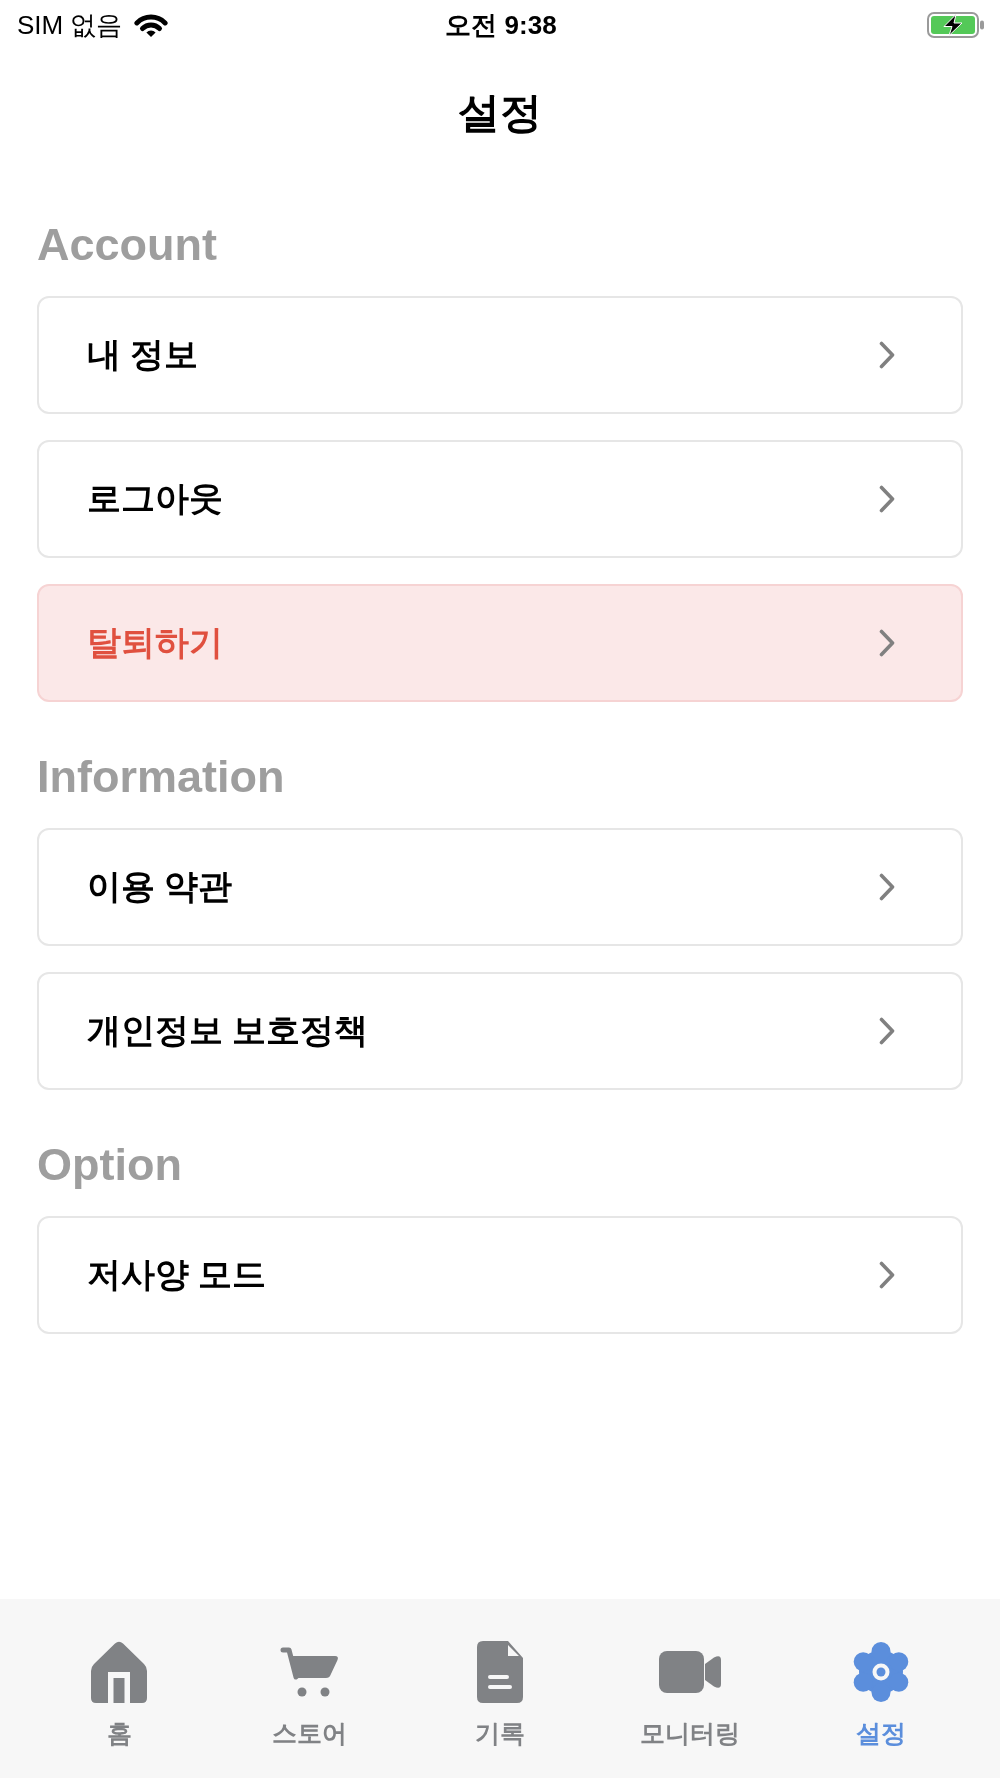  I want to click on tab-item: 설정, so click(881, 1694).